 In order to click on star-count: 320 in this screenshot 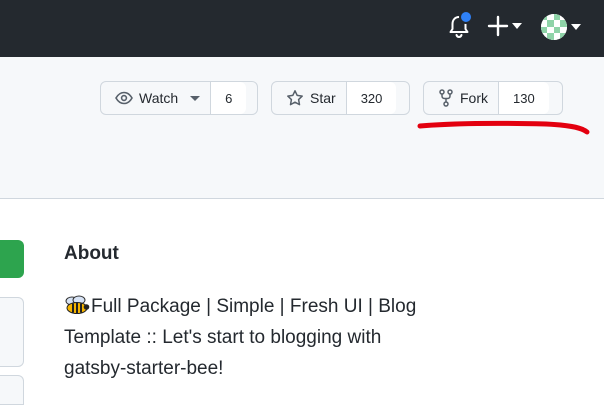, I will do `click(371, 98)`.